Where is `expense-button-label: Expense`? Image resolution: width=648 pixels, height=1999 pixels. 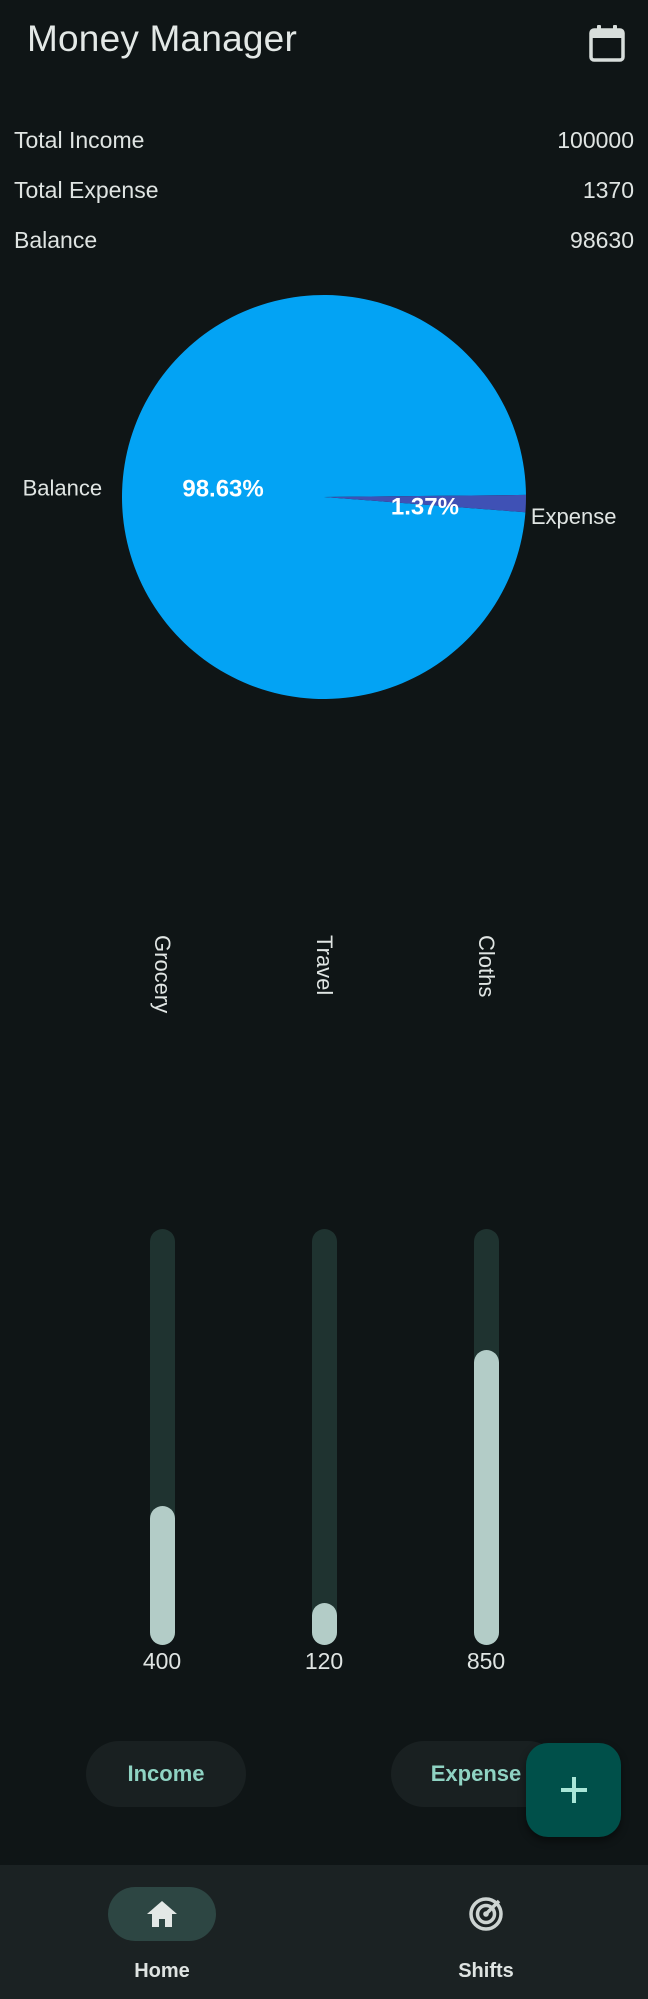 expense-button-label: Expense is located at coordinates (476, 1773).